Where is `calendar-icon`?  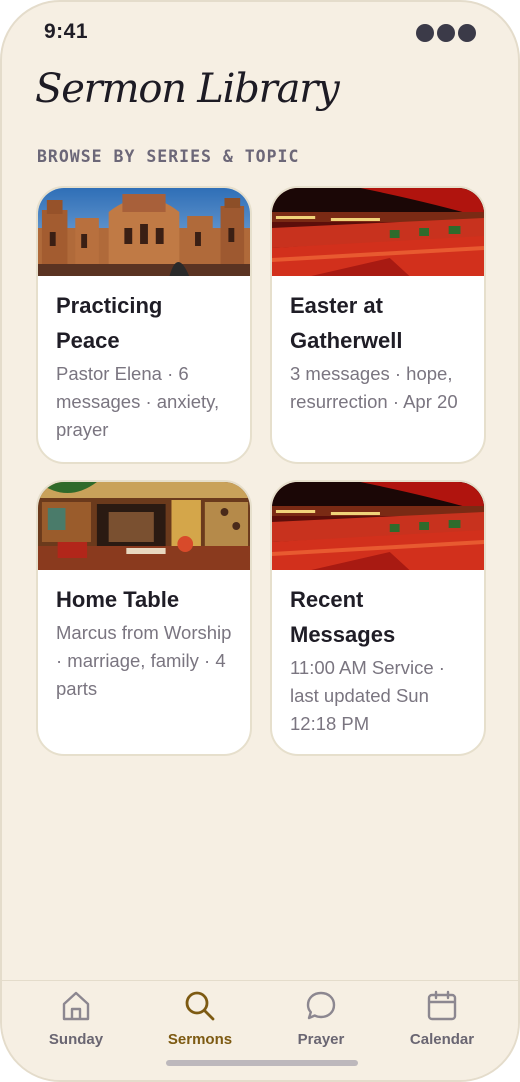
calendar-icon is located at coordinates (442, 1005).